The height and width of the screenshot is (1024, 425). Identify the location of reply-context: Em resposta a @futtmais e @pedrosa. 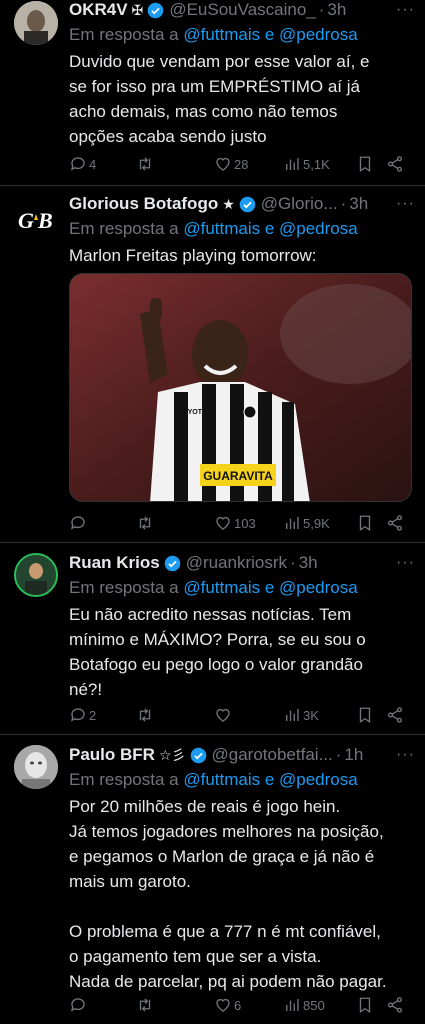
(242, 228).